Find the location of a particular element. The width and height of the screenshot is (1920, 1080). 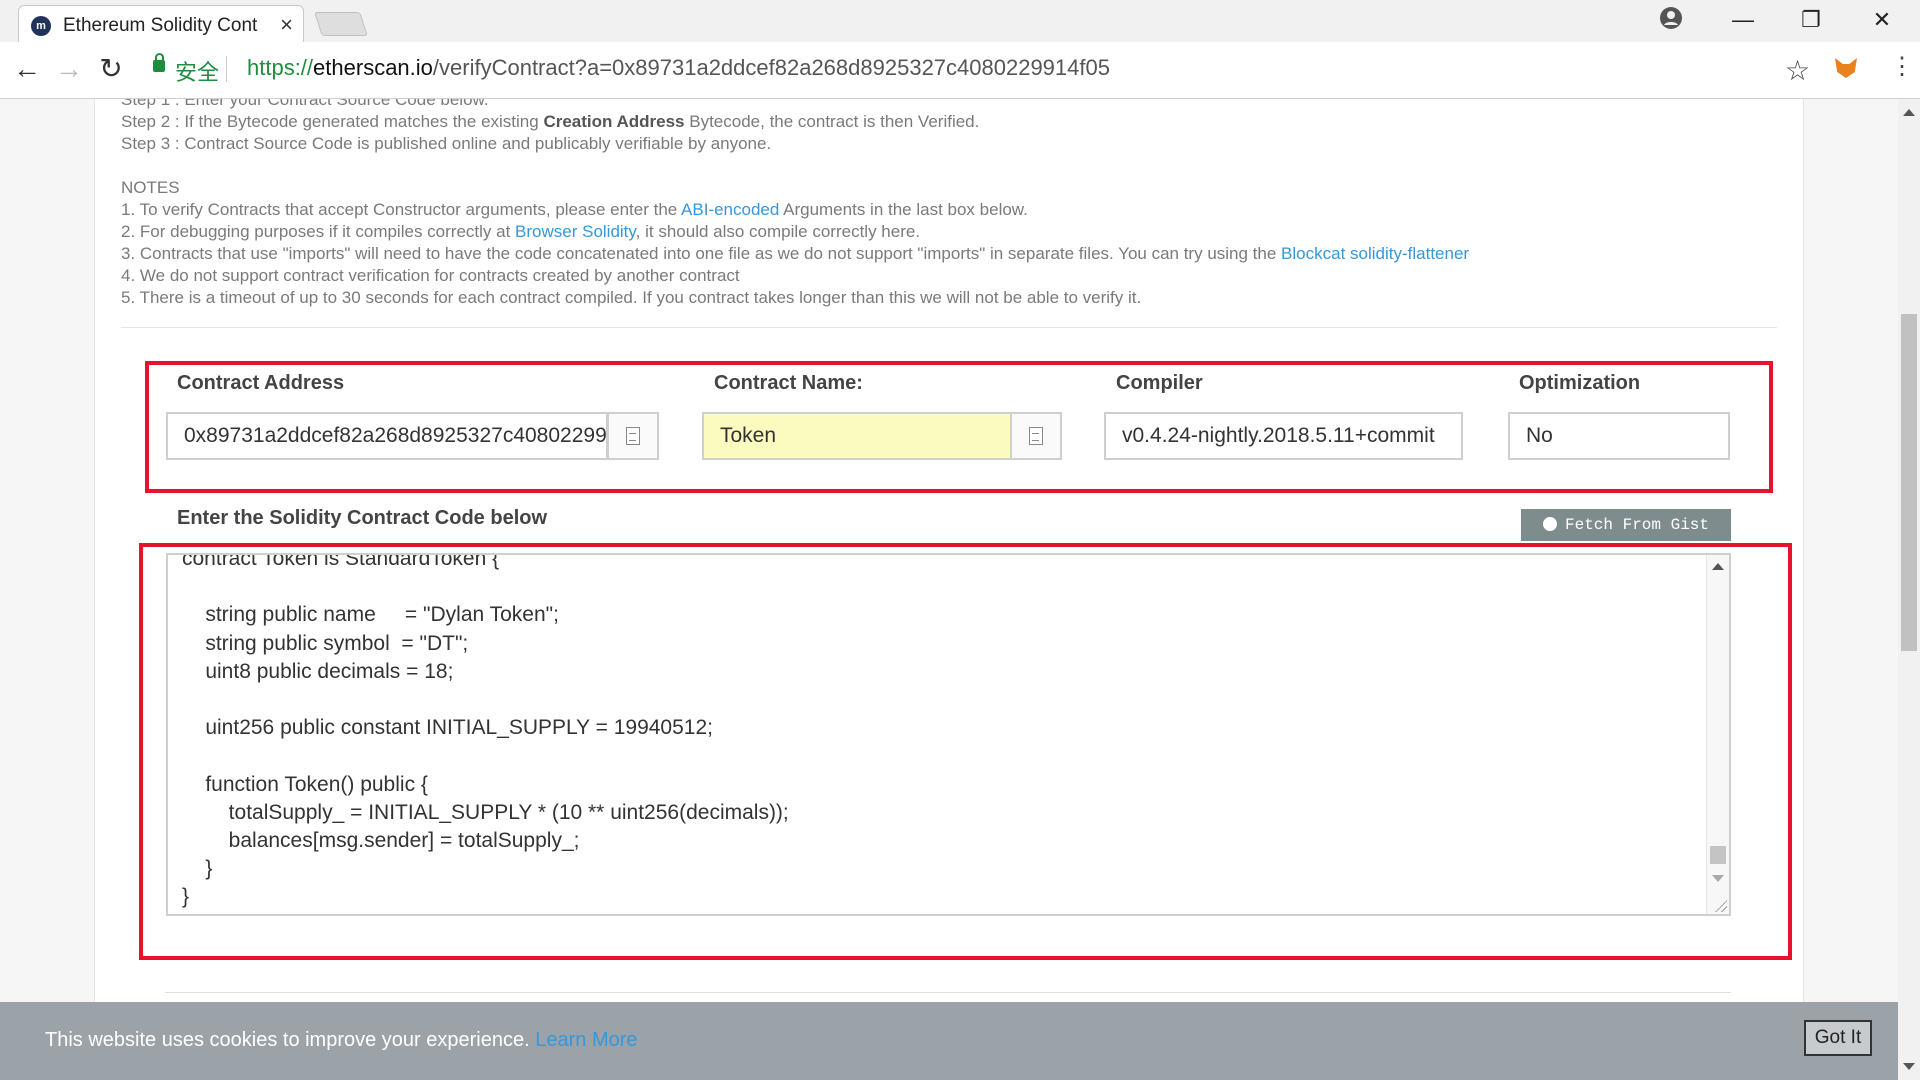

note-1-post: Arguments in the last box below. is located at coordinates (903, 209).